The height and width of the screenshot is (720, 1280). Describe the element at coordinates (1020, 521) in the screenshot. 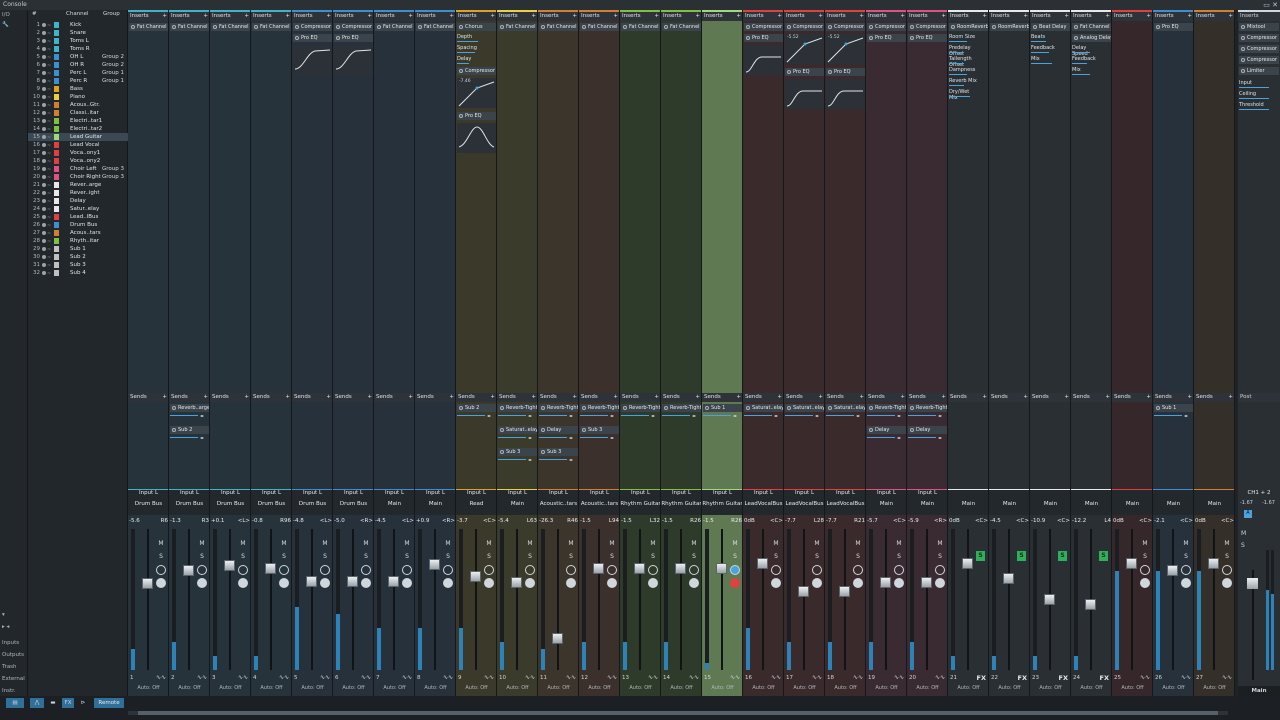

I see `pan-readout: <C>` at that location.